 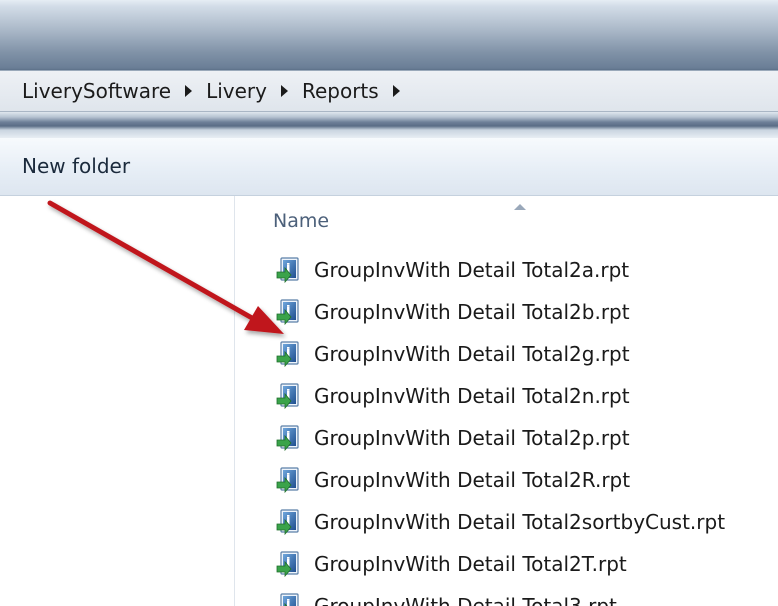 I want to click on file-name: GroupInvWith Detail Total2b.rpt, so click(x=472, y=312).